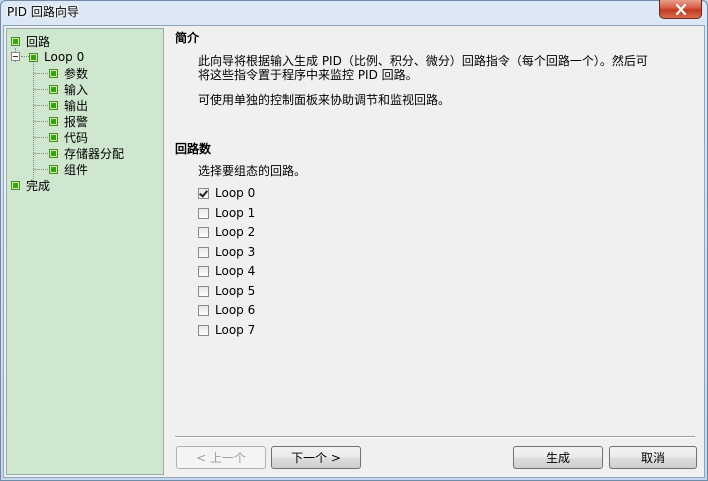  What do you see at coordinates (193, 149) in the screenshot?
I see `loop-count-title: 回路数` at bounding box center [193, 149].